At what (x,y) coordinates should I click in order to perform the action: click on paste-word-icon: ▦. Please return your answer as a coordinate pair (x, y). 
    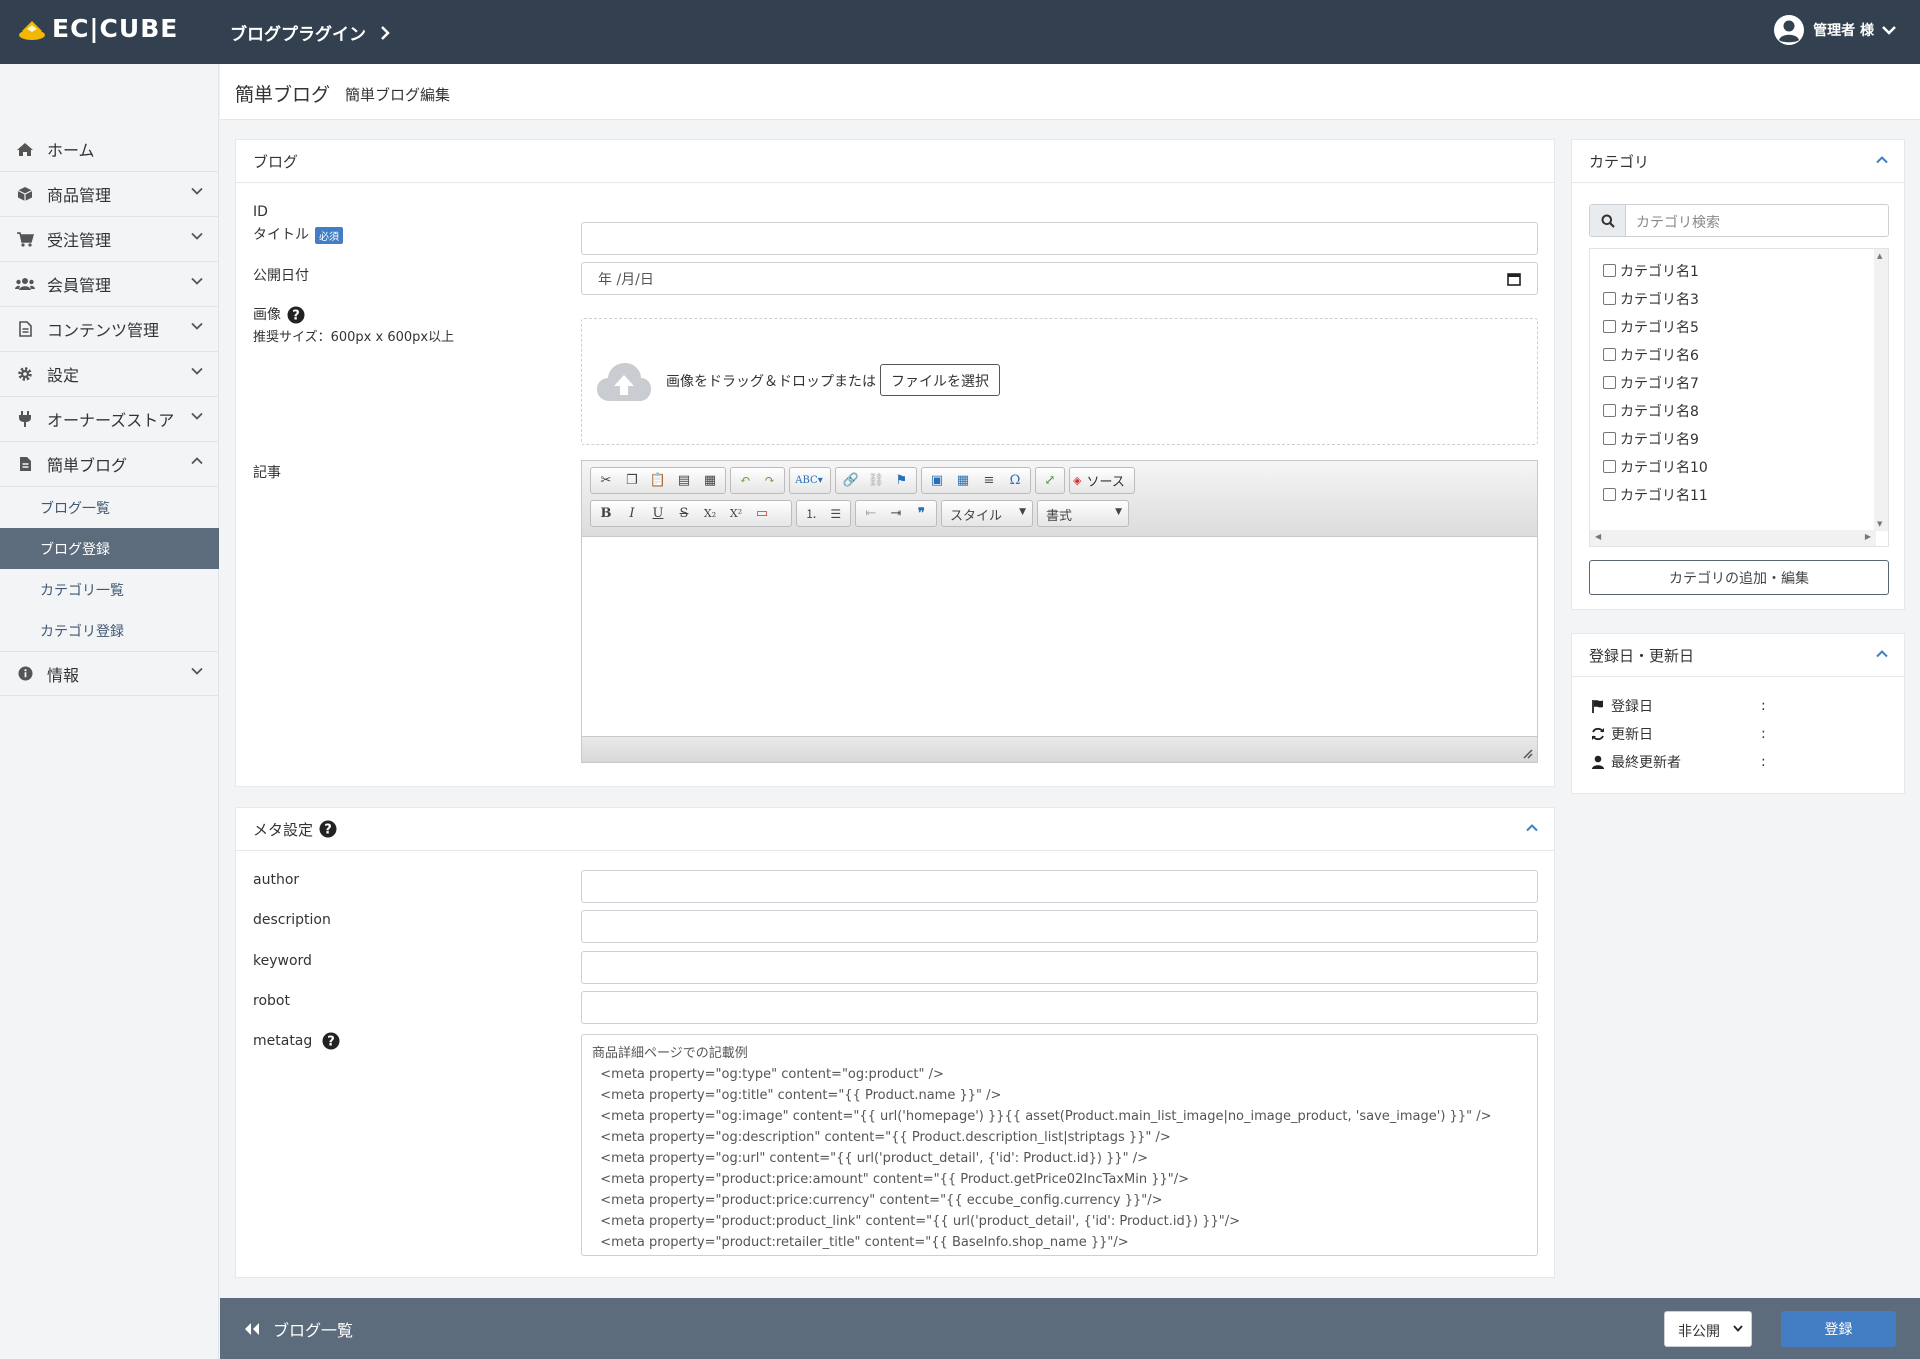
    Looking at the image, I should click on (710, 481).